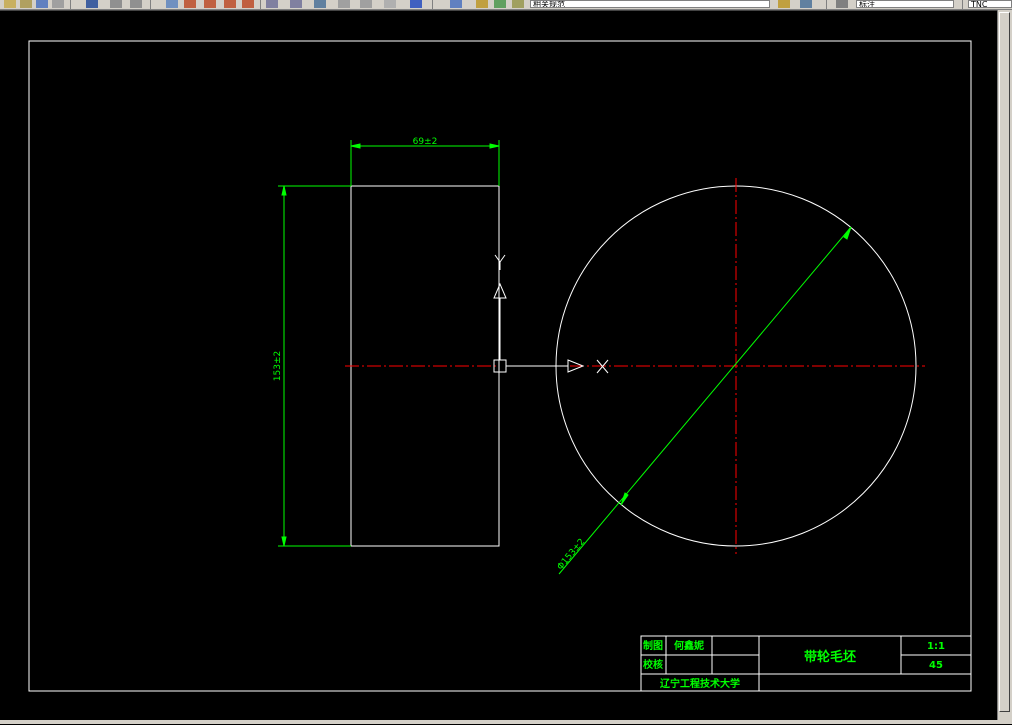 The height and width of the screenshot is (725, 1012). Describe the element at coordinates (416, 4) in the screenshot. I see `help-icon` at that location.